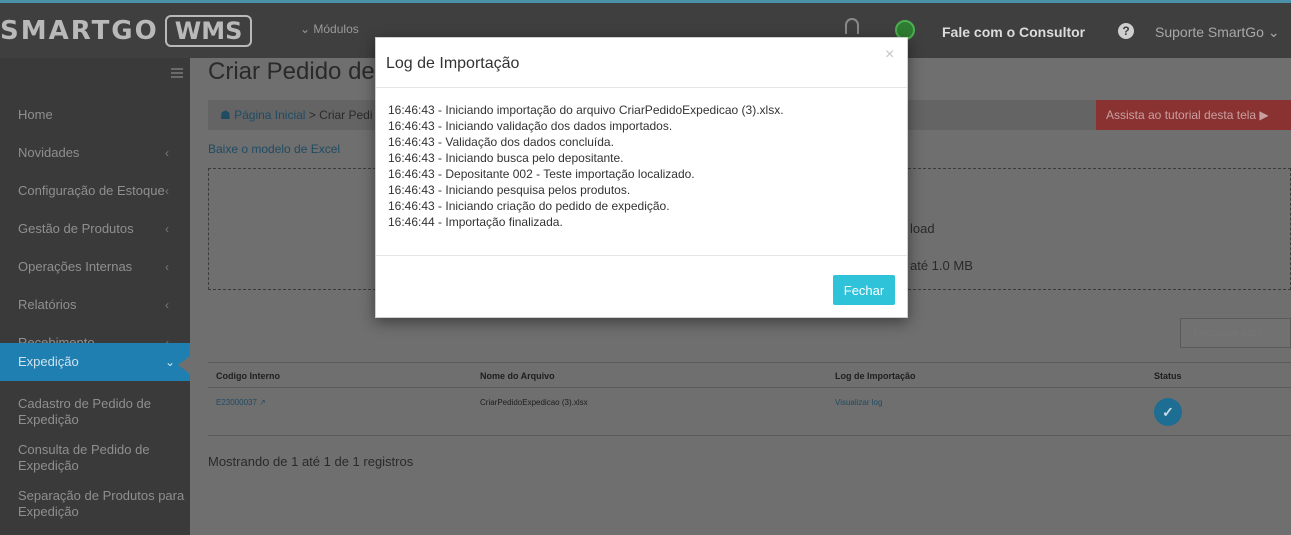  What do you see at coordinates (1168, 412) in the screenshot?
I see `status-check-icon: ✓` at bounding box center [1168, 412].